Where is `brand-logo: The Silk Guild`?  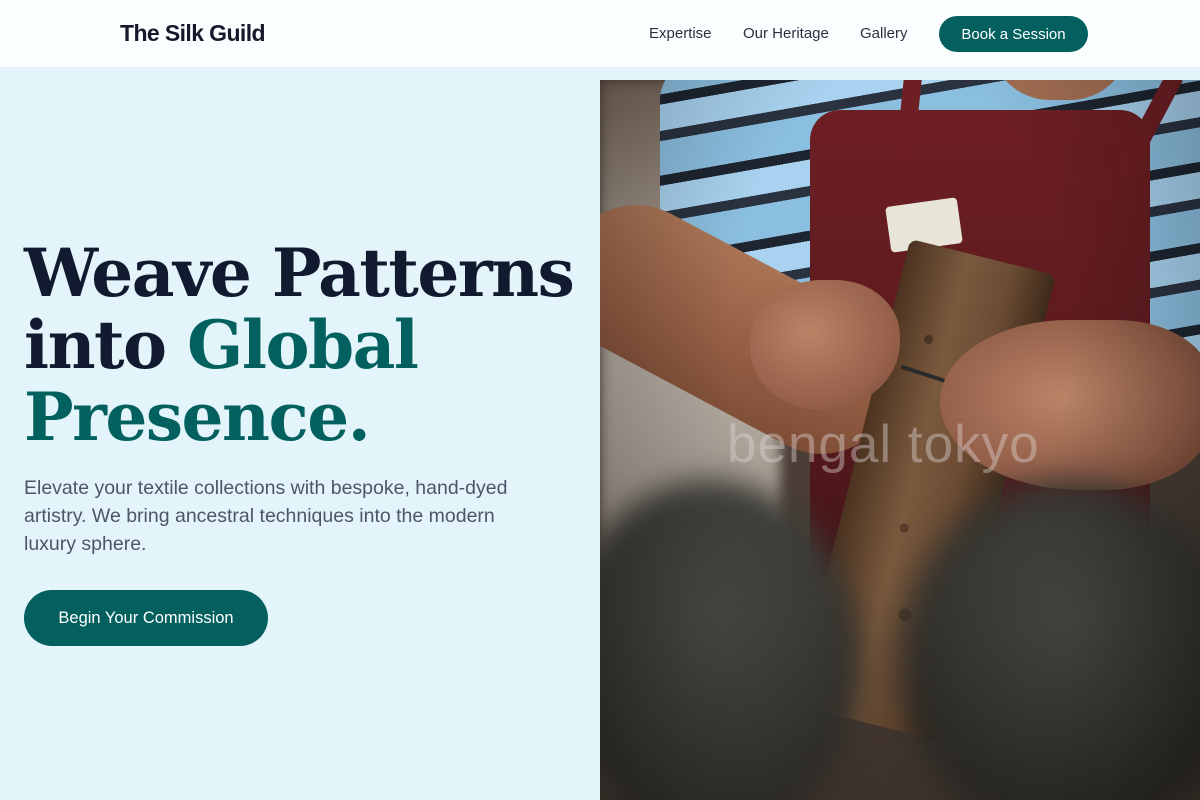
brand-logo: The Silk Guild is located at coordinates (193, 33).